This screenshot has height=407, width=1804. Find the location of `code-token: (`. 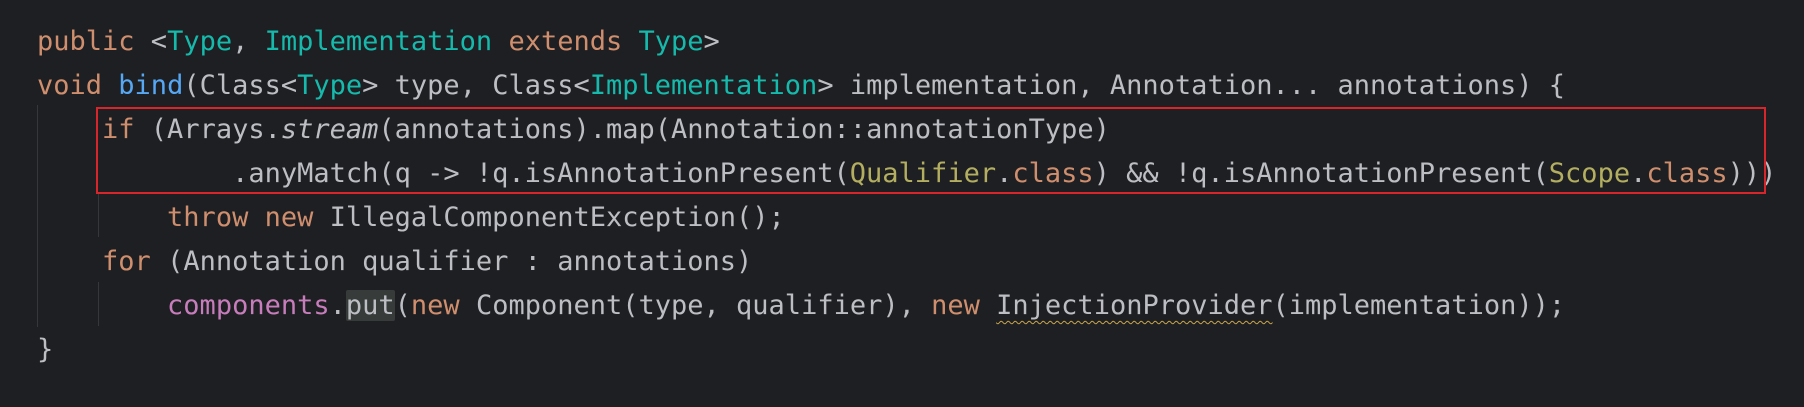

code-token: ( is located at coordinates (402, 305).